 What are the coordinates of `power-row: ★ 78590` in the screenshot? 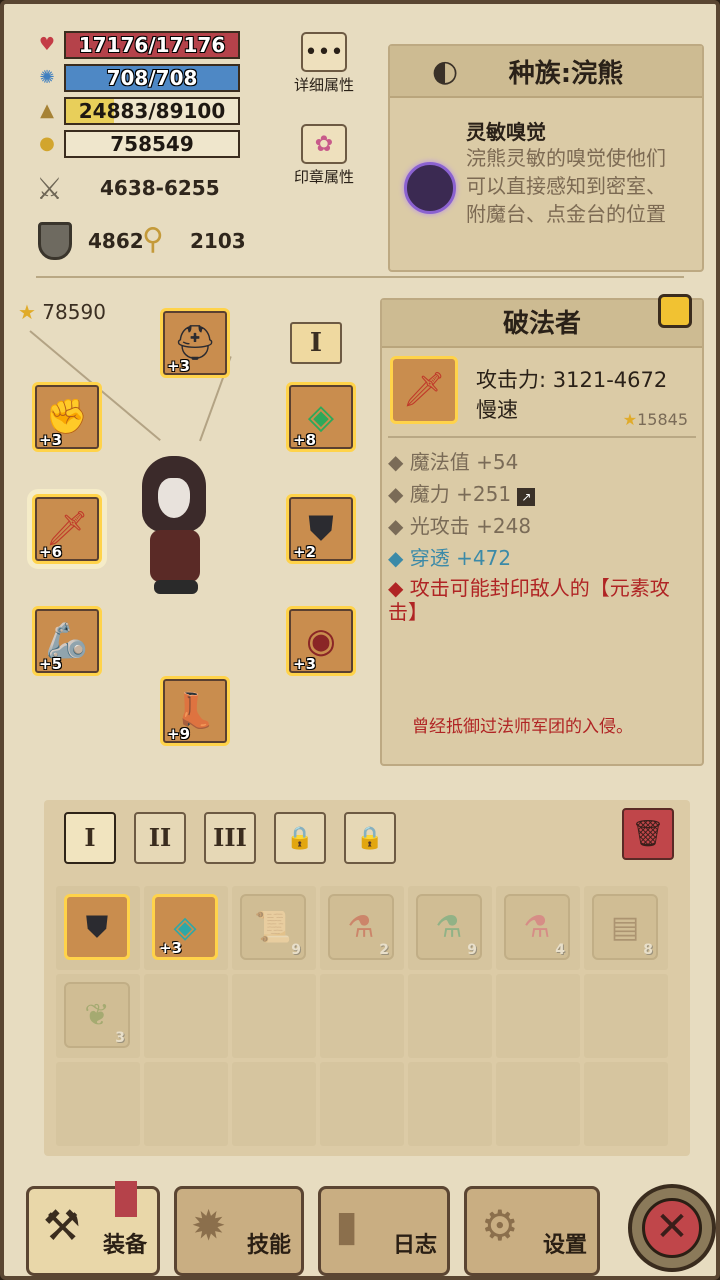 It's located at (62, 312).